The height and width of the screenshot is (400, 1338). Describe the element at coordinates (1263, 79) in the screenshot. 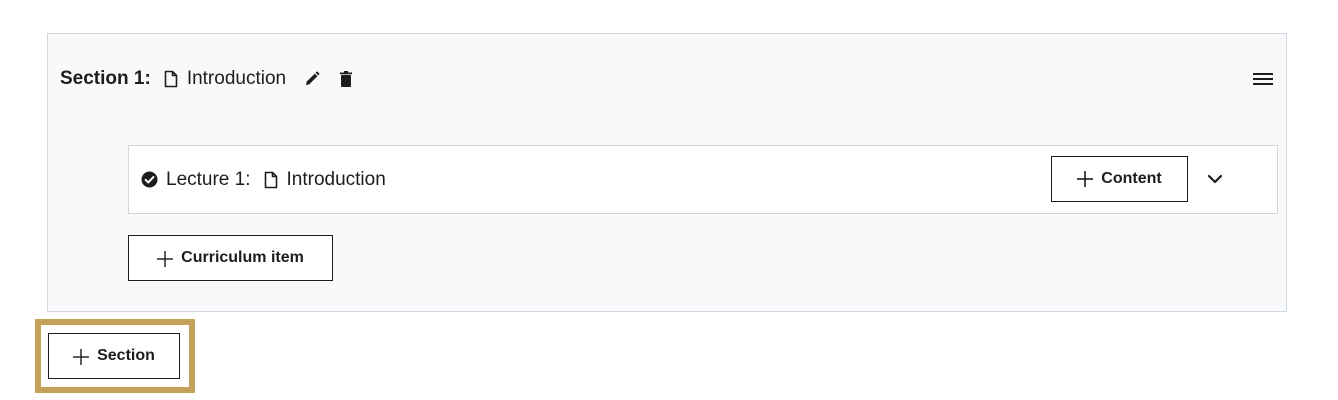

I see `hamburger-menu-icon` at that location.